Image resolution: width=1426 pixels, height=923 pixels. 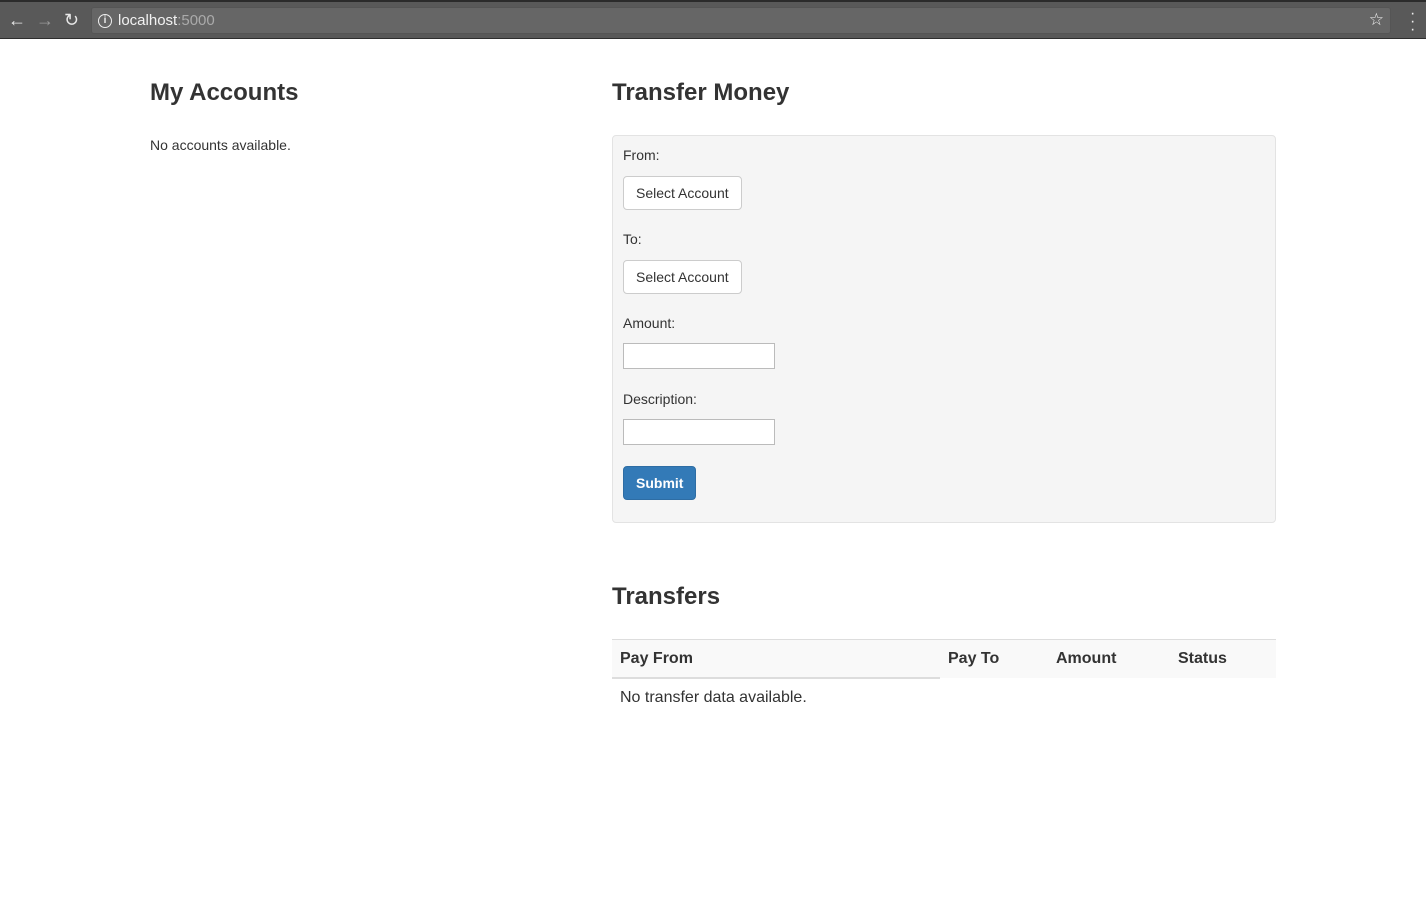 I want to click on reload-icon: ↻, so click(x=71, y=20).